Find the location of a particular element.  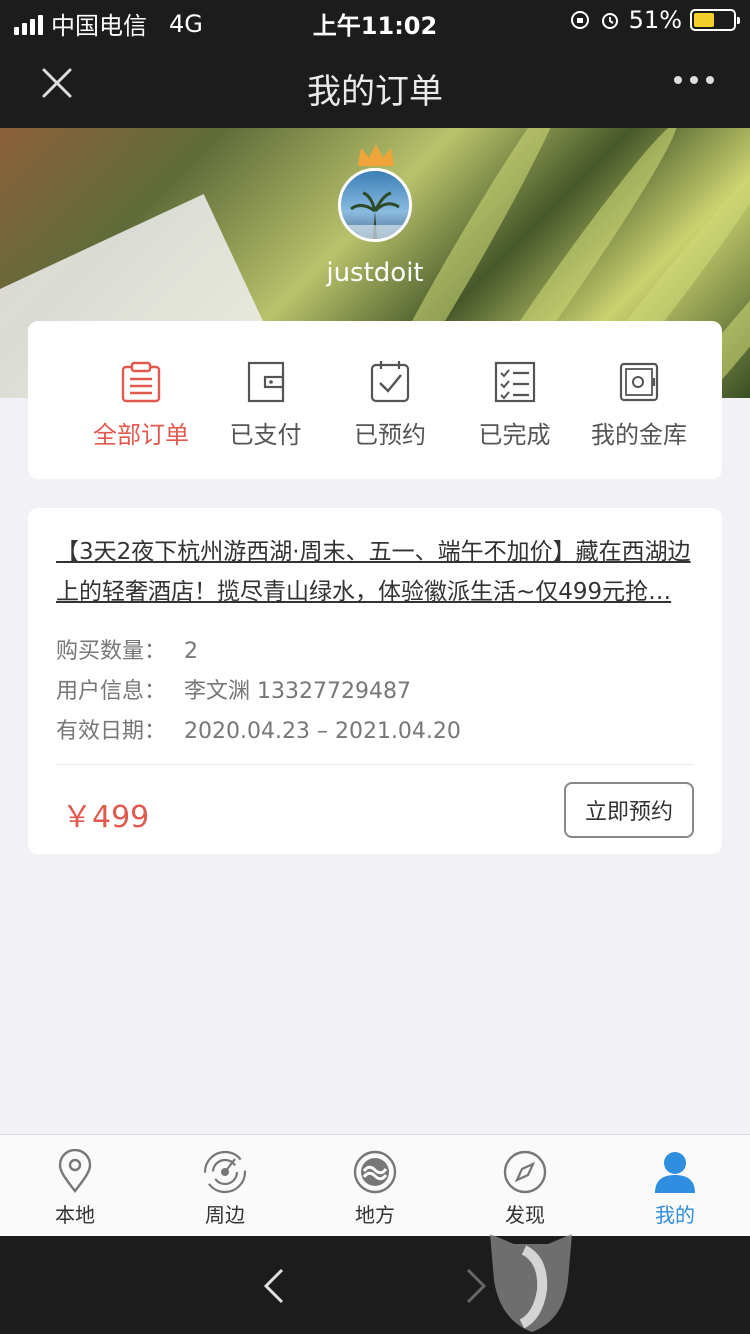

bottom-tab-bar: 本地 周边 地方 发现 我的 is located at coordinates (375, 1185).